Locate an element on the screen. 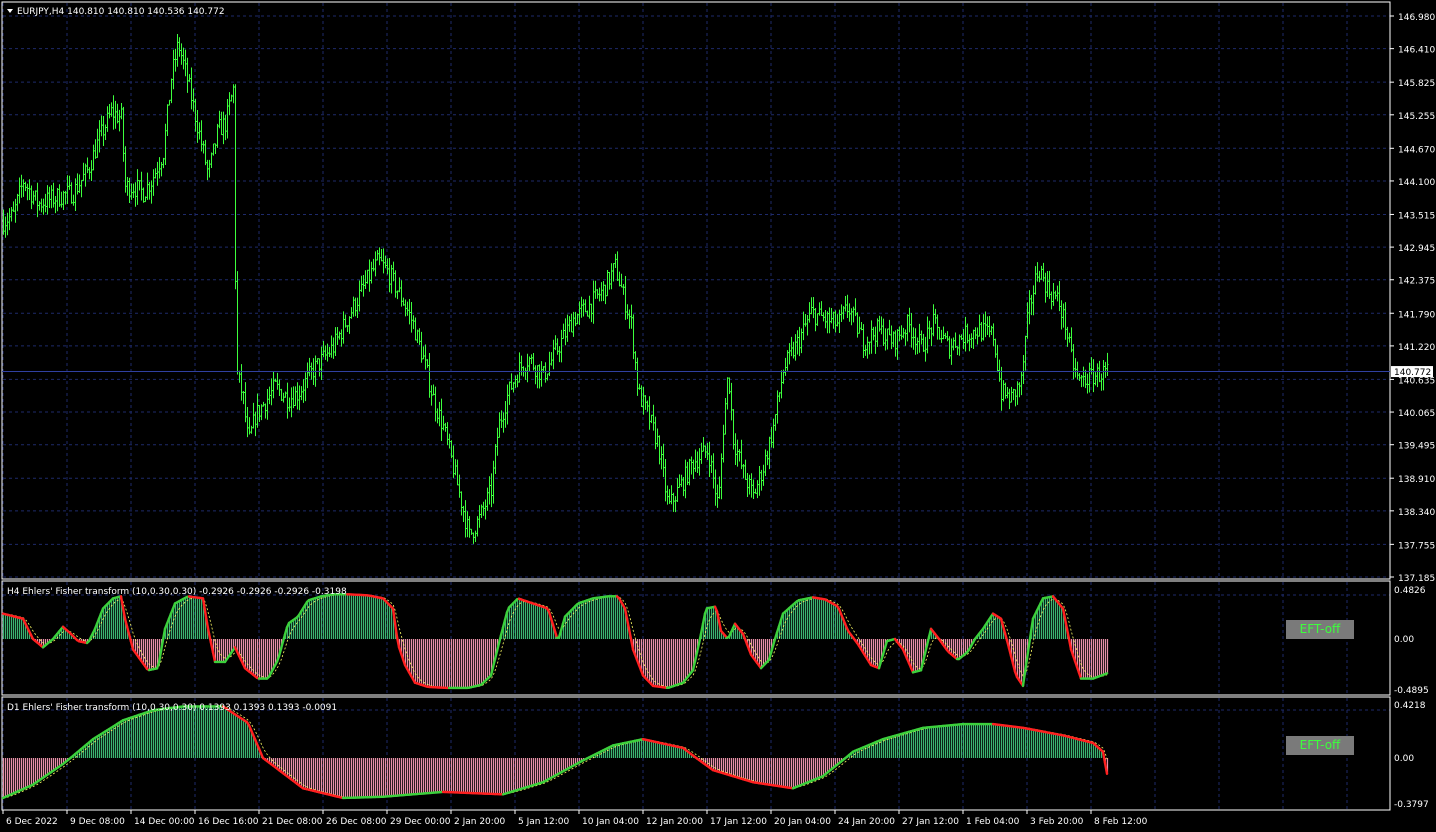  time-tick-label: 10 Jan 04:00 is located at coordinates (610, 822).